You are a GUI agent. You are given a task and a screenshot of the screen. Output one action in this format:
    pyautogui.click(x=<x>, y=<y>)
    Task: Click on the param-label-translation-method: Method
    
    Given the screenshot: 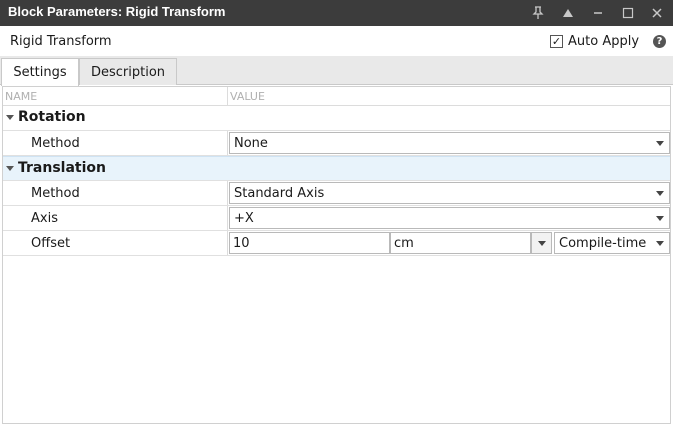 What is the action you would take?
    pyautogui.click(x=55, y=193)
    